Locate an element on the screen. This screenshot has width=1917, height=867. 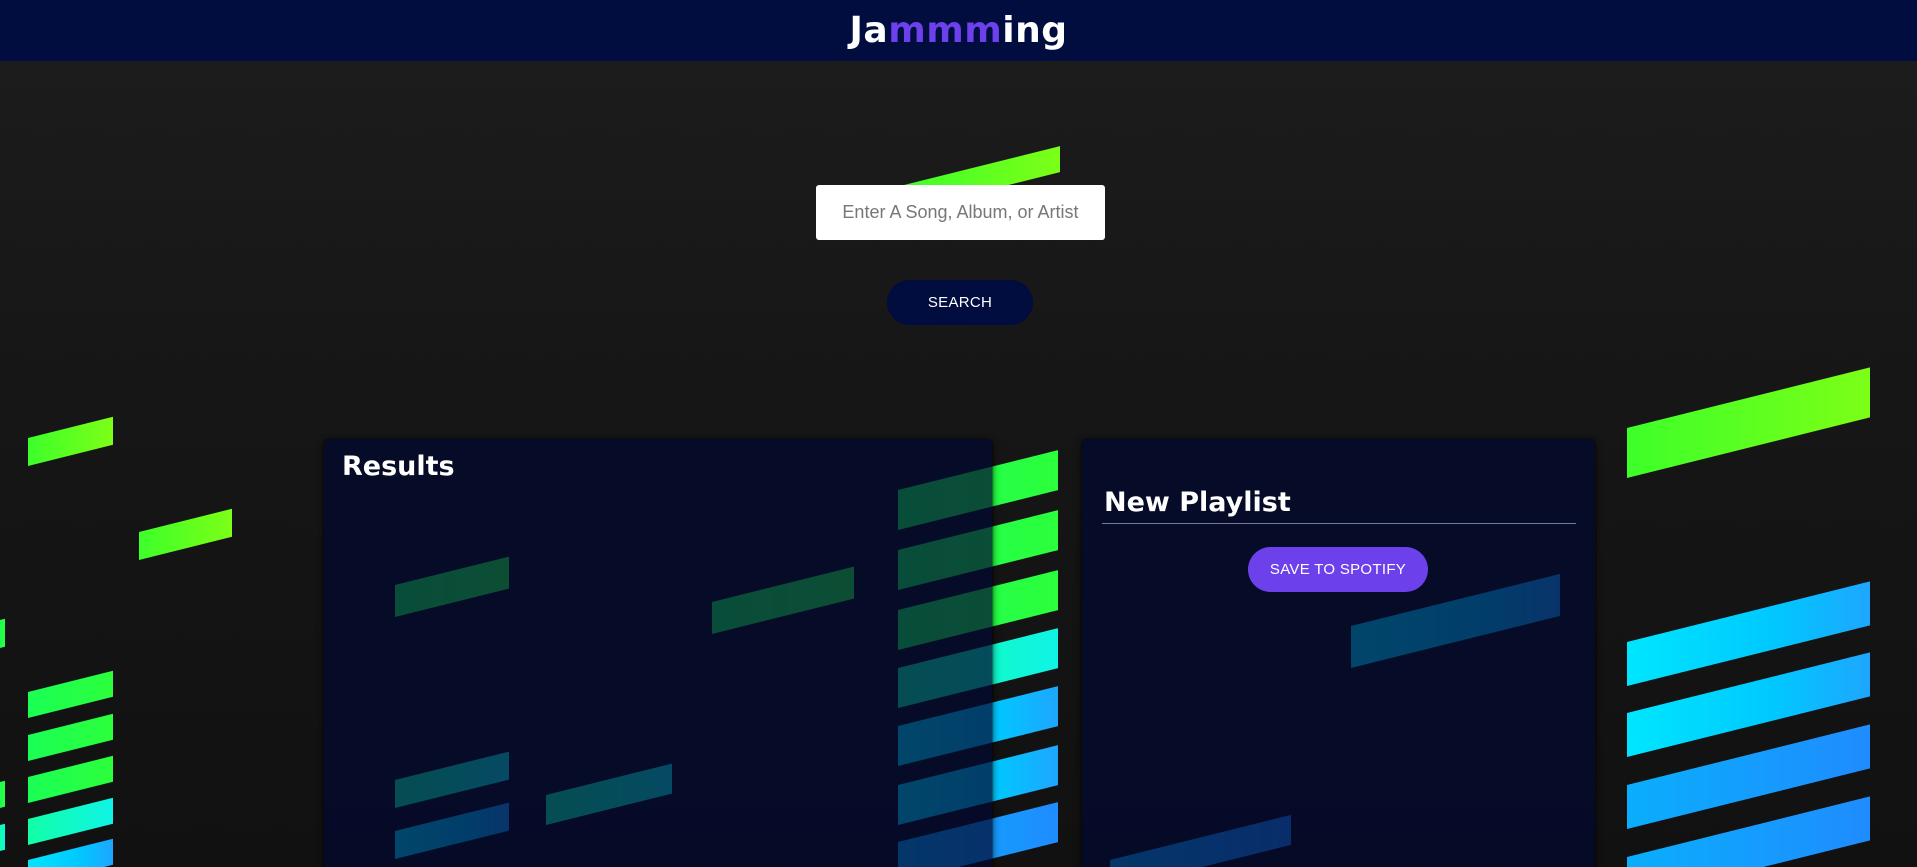
app-header: Jammming is located at coordinates (958, 30).